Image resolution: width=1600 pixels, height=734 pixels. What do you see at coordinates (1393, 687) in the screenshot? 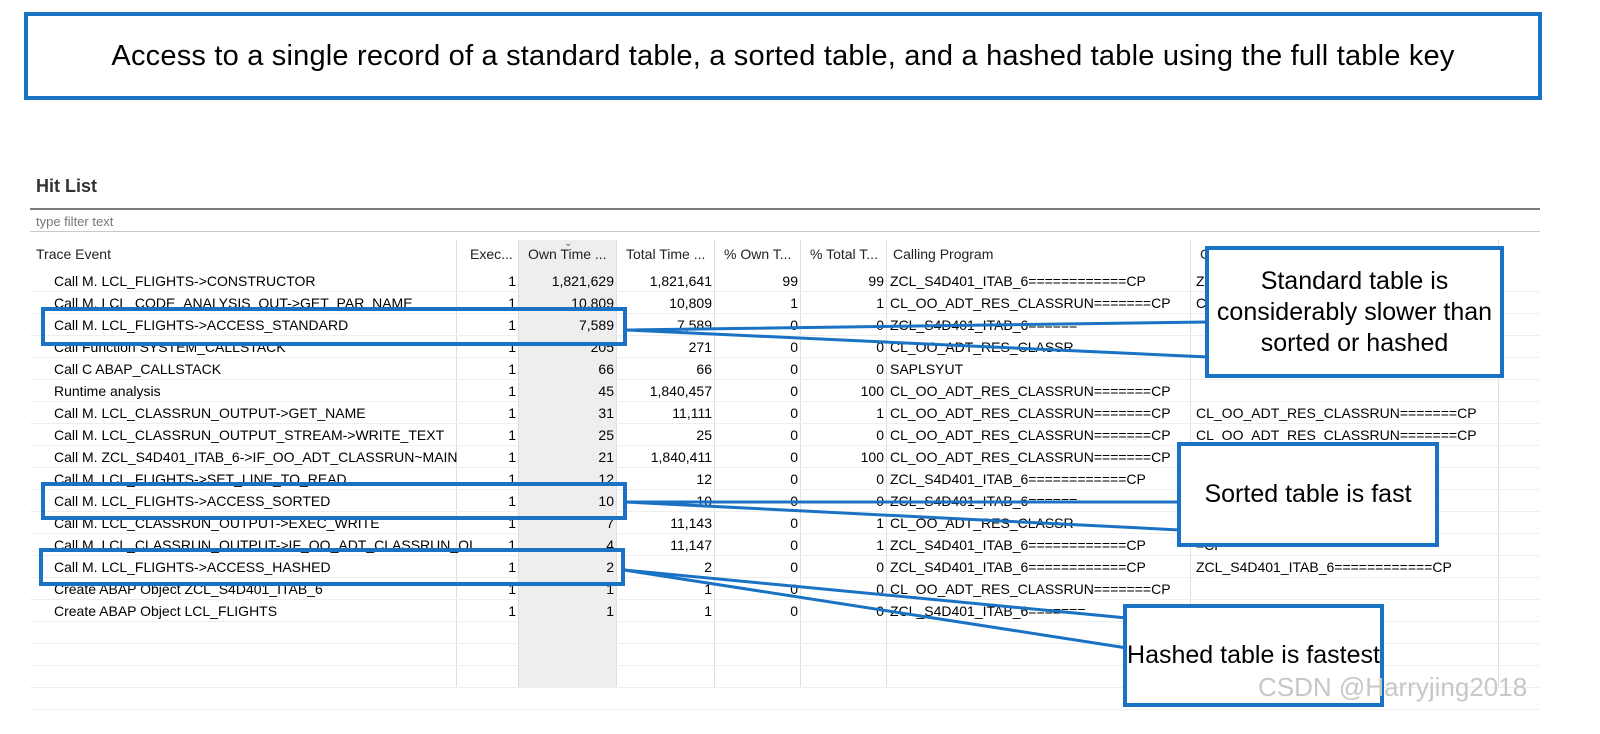
I see `watermark: CSDN @Harryjing2018` at bounding box center [1393, 687].